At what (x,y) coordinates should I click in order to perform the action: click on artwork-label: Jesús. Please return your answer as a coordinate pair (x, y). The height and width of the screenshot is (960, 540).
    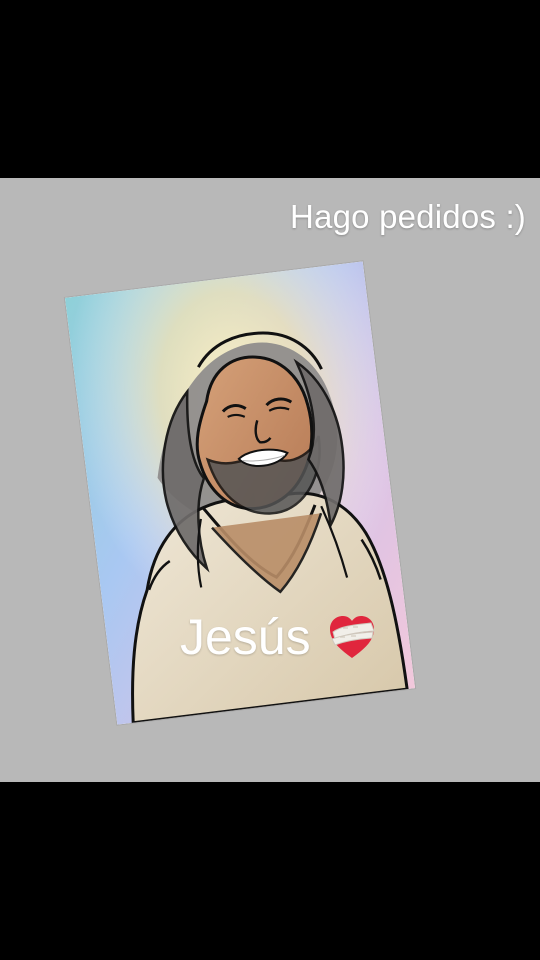
    Looking at the image, I should click on (279, 637).